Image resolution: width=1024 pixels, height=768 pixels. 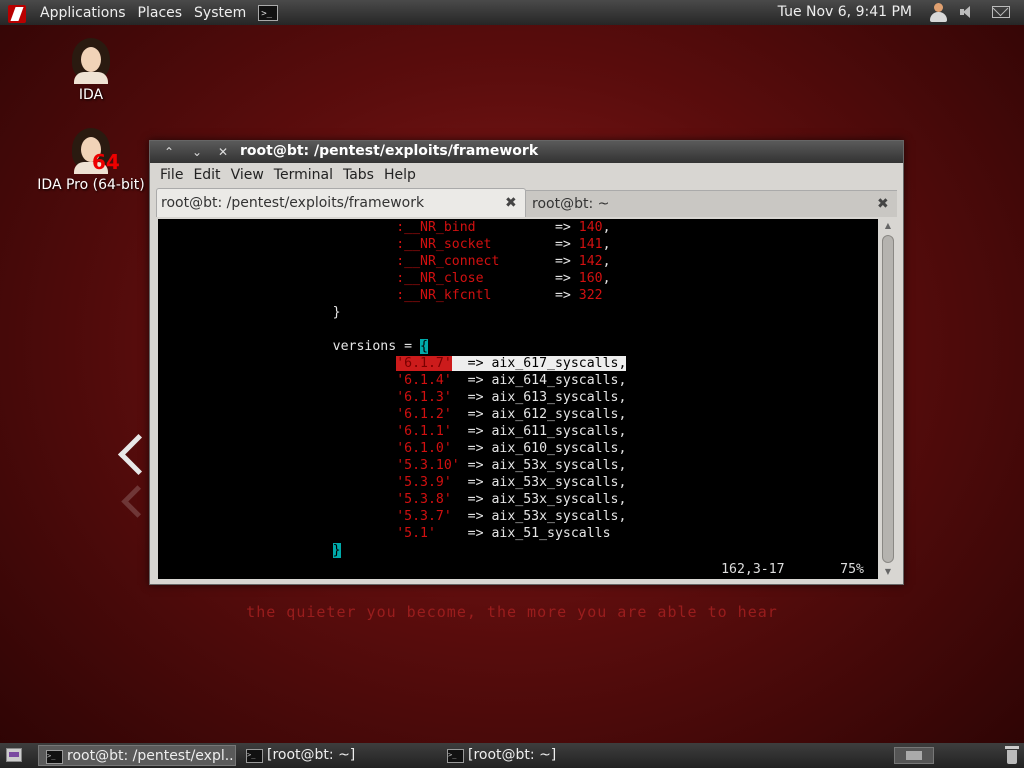 I want to click on terminal-line: '6.1.2' => aix_612_syscalls,, so click(x=511, y=414).